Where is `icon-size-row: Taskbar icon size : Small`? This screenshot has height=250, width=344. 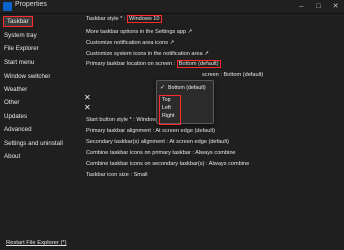
icon-size-row: Taskbar icon size : Small is located at coordinates (117, 175).